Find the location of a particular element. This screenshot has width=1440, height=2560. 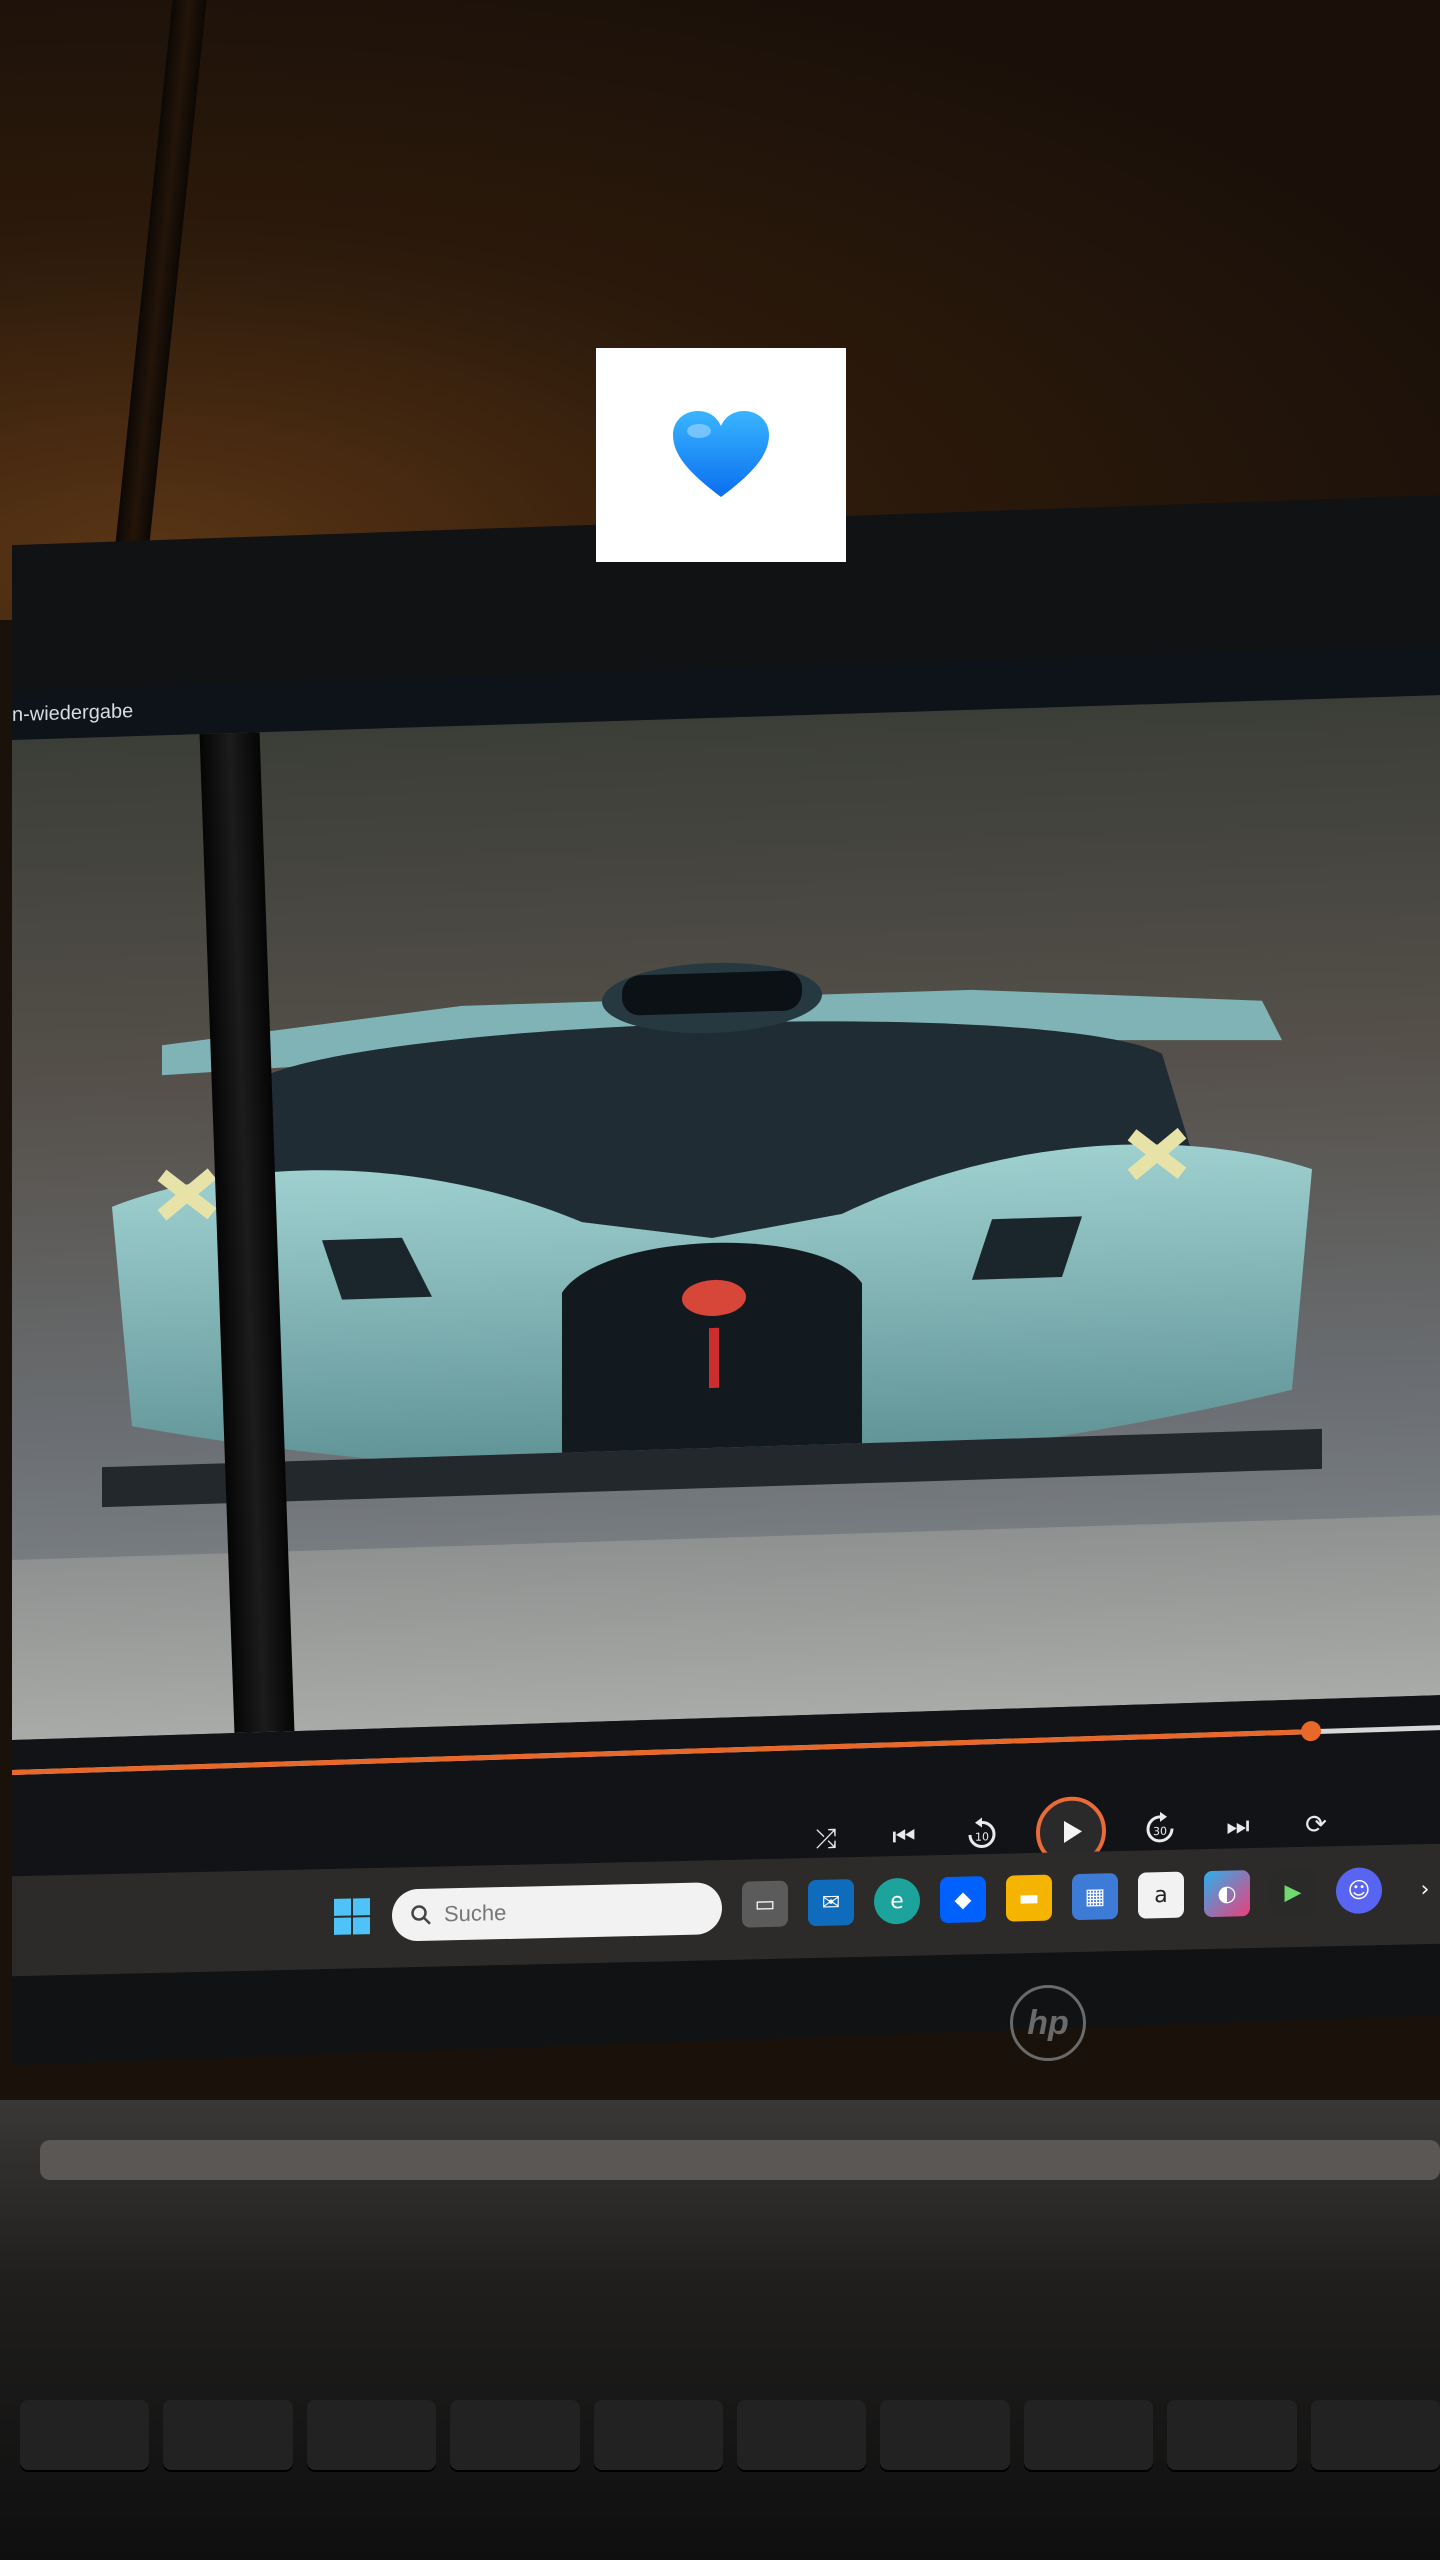

search-placeholder: Suche is located at coordinates (475, 1913).